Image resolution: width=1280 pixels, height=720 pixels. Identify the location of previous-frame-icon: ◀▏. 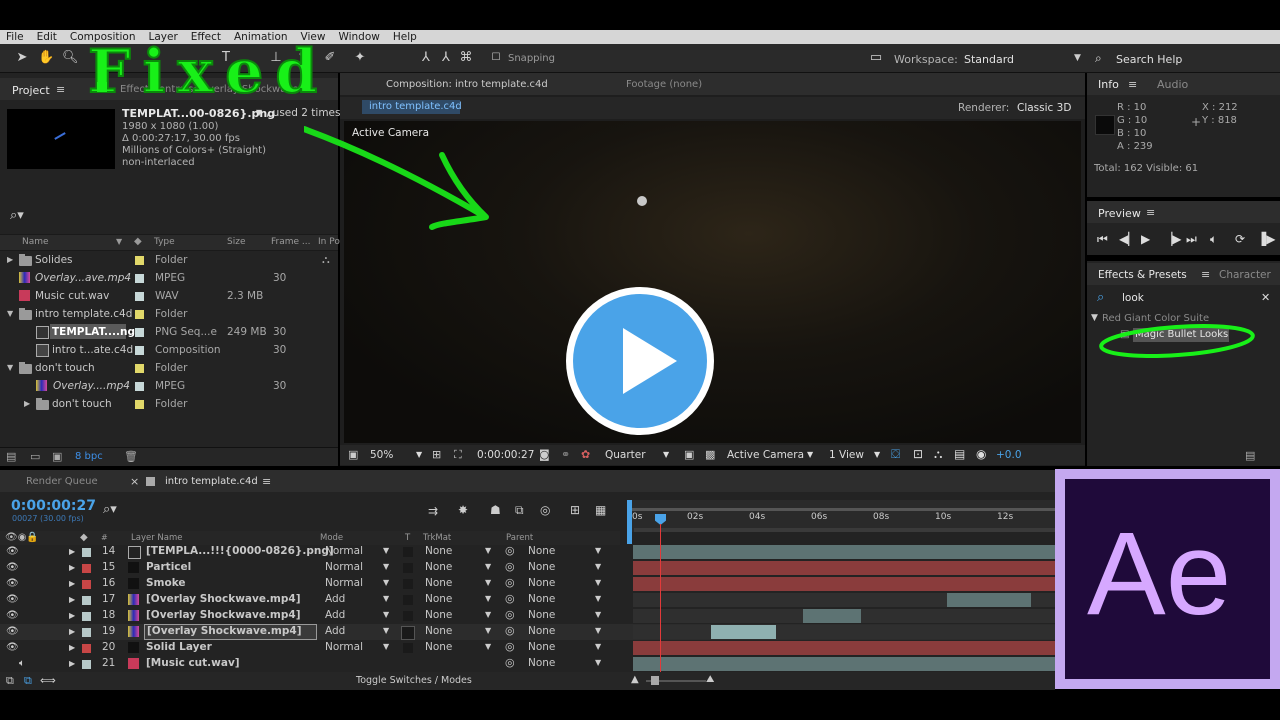
(1128, 239).